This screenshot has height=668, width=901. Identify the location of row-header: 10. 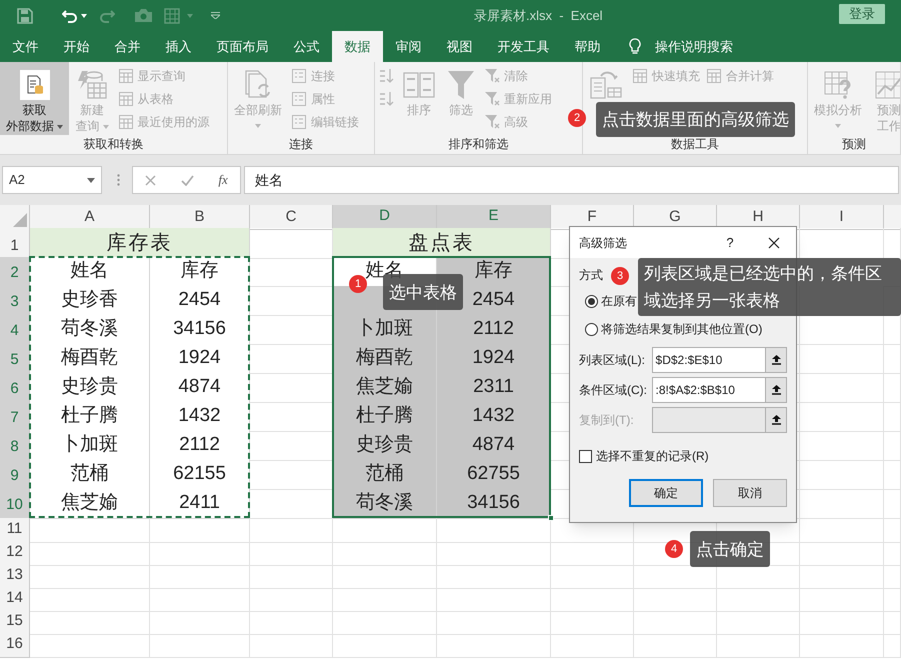
(15, 503).